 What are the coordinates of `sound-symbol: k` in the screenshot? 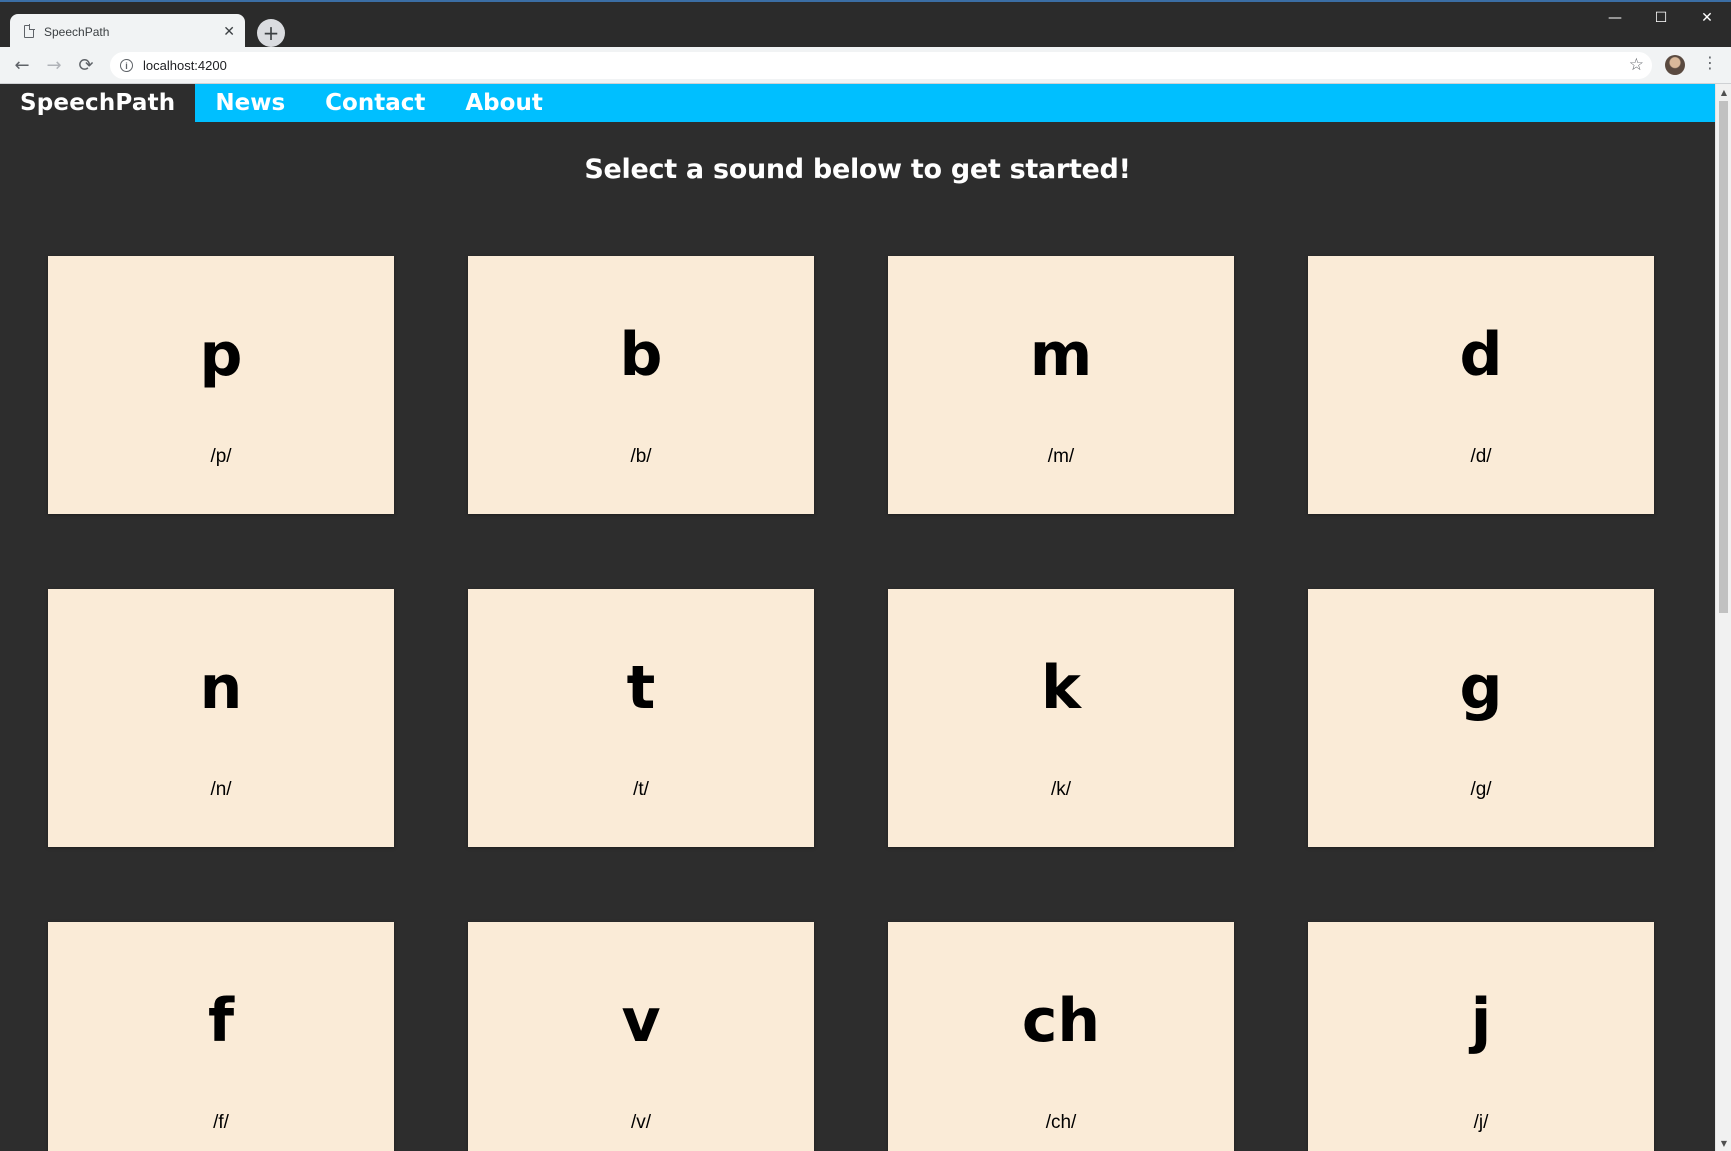 It's located at (1061, 688).